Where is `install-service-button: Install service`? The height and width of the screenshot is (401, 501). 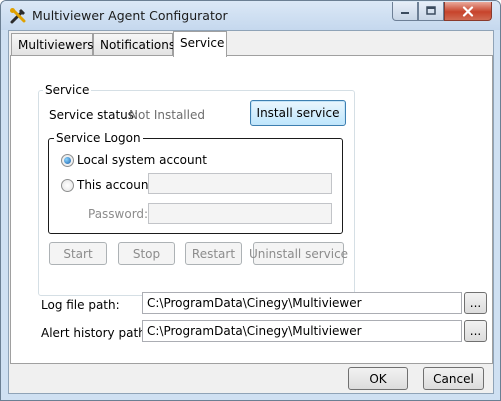 install-service-button: Install service is located at coordinates (298, 113).